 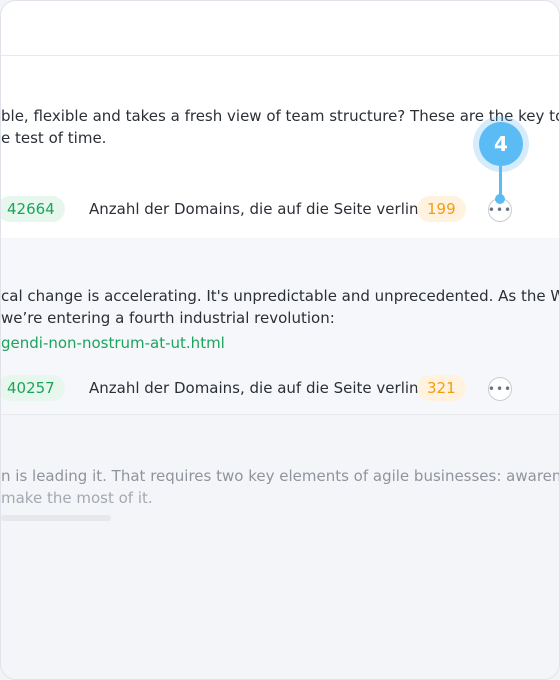 What do you see at coordinates (33, 388) in the screenshot?
I see `backlinks-count-badge: 40257` at bounding box center [33, 388].